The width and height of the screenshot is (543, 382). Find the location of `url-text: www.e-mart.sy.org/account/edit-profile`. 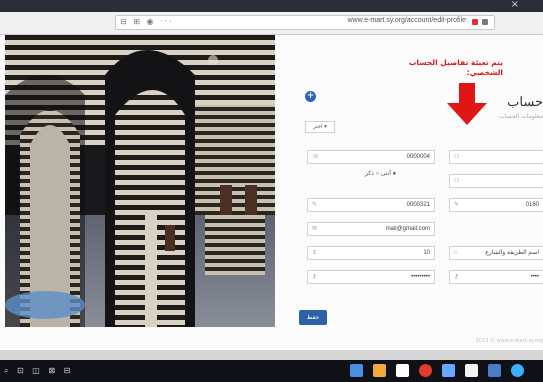

url-text: www.e-mart.sy.org/account/edit-profile is located at coordinates (406, 20).